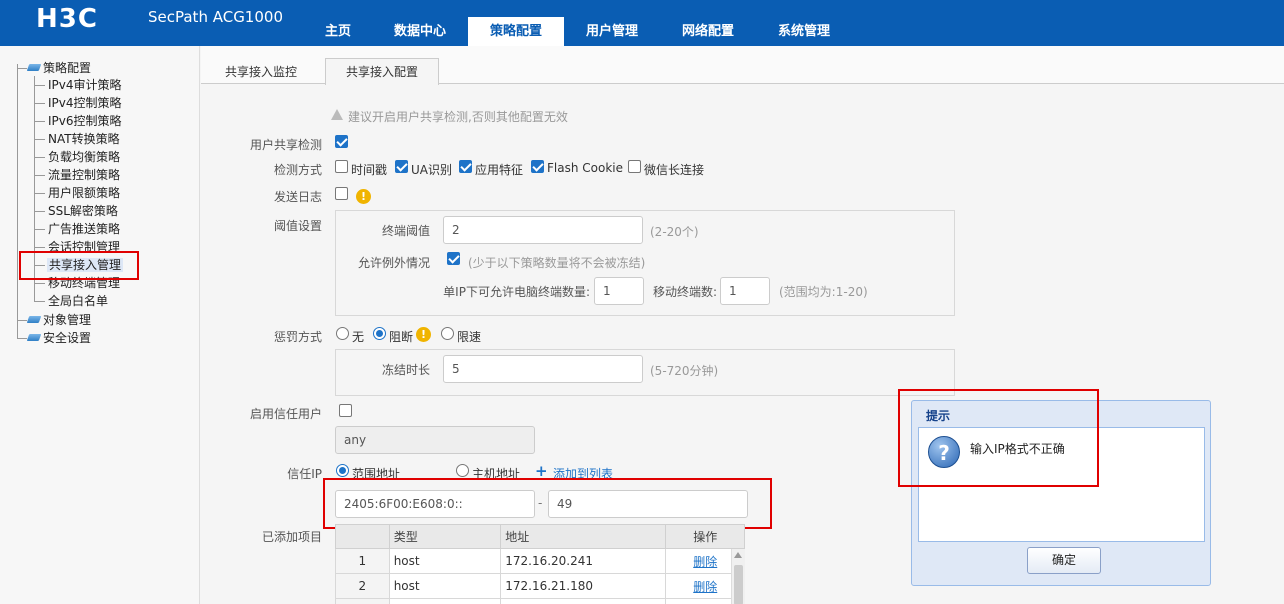  What do you see at coordinates (67, 68) in the screenshot?
I see `tree-root-policy: 策略配置` at bounding box center [67, 68].